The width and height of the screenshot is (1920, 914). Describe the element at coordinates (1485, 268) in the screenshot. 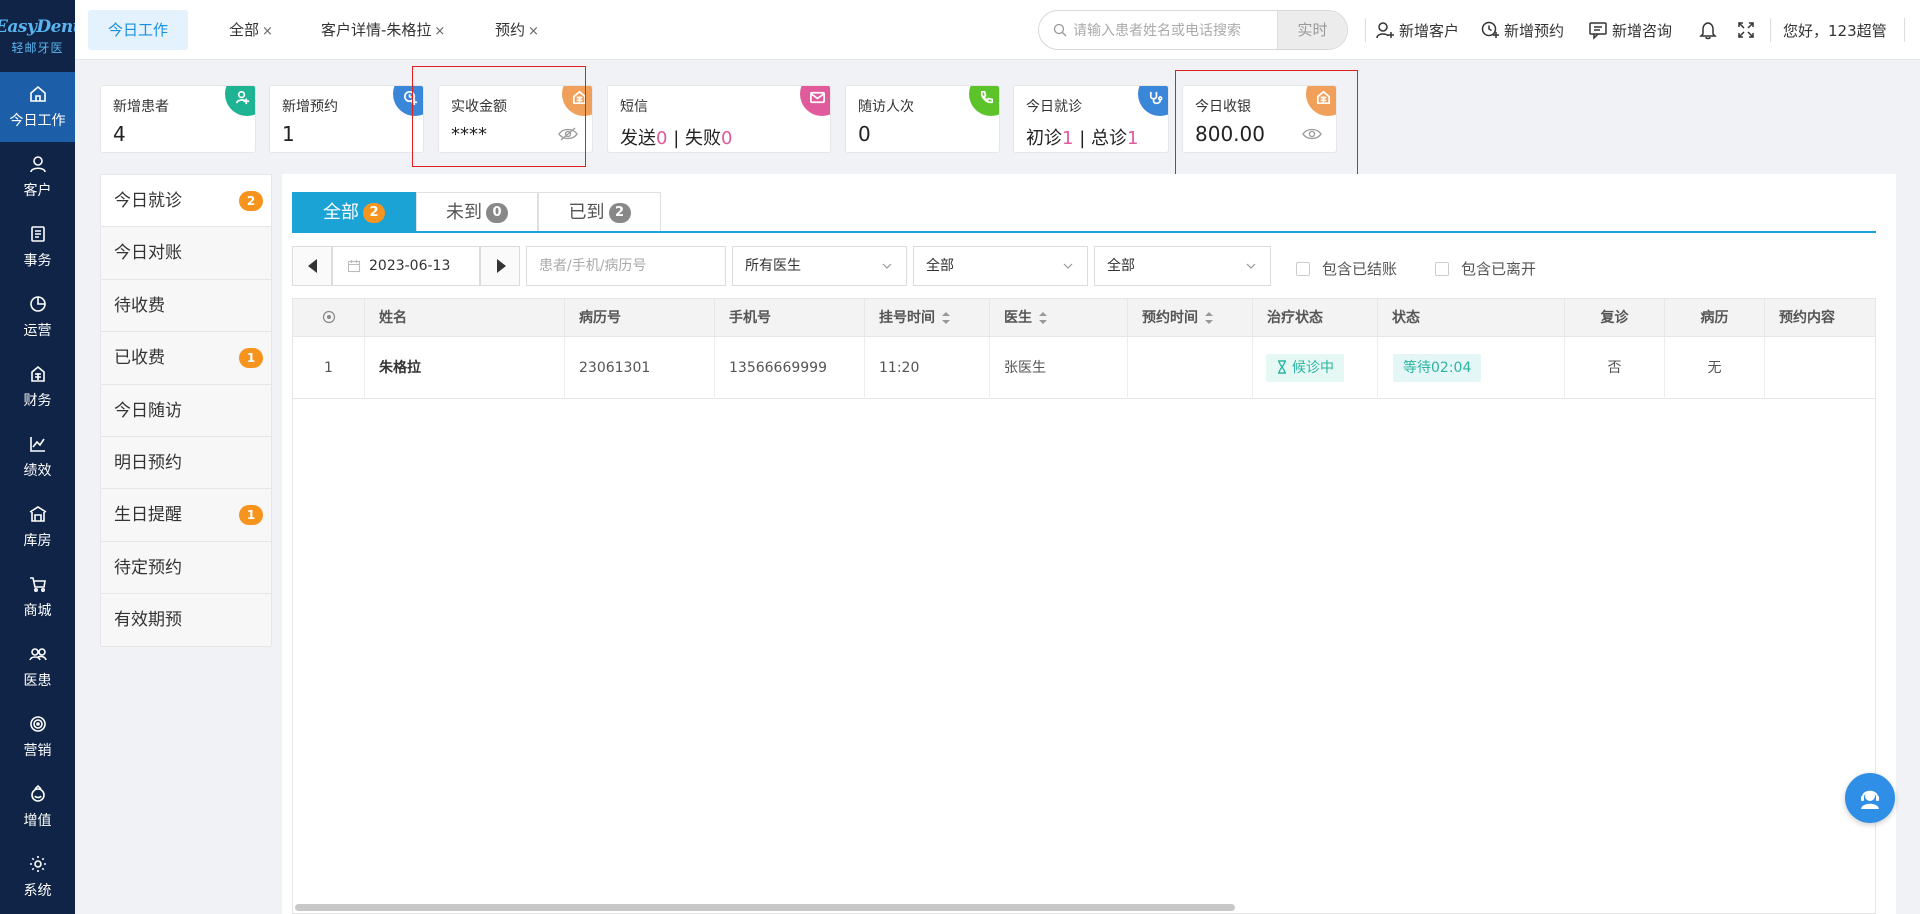

I see `include-left-checkbox: 包含已离开` at that location.